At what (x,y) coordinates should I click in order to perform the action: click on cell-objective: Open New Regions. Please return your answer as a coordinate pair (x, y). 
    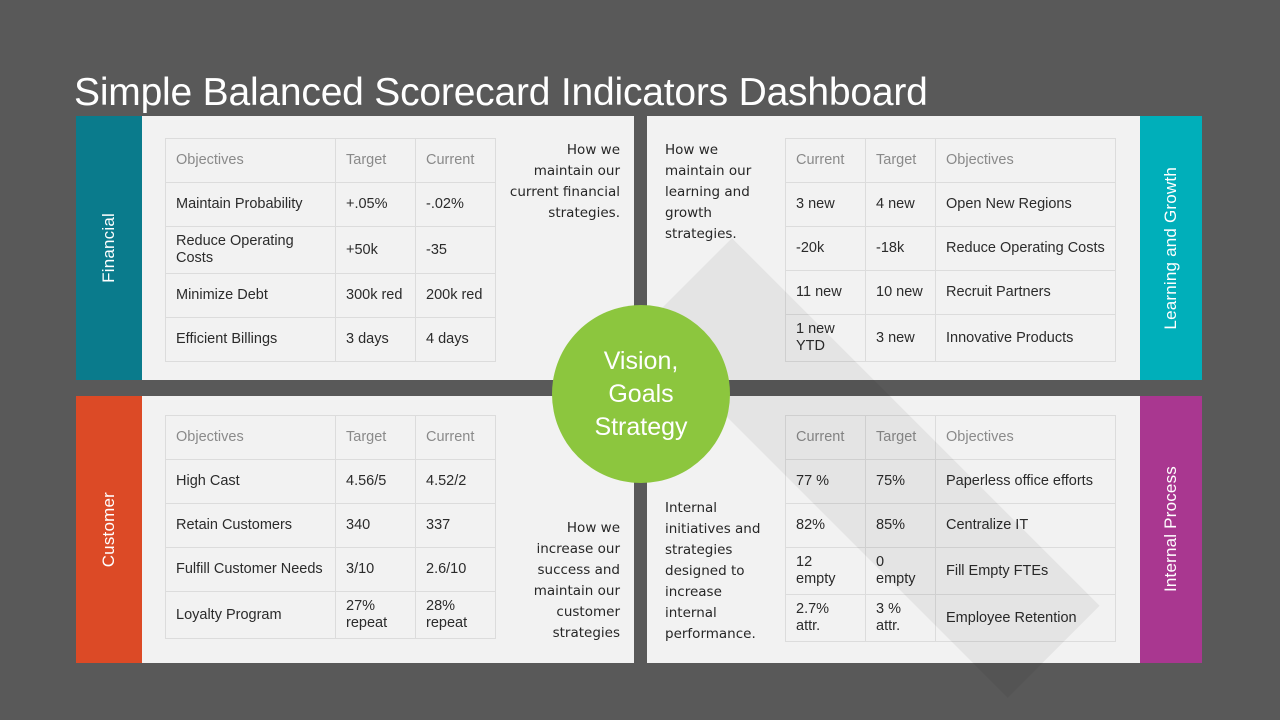
    Looking at the image, I should click on (1025, 204).